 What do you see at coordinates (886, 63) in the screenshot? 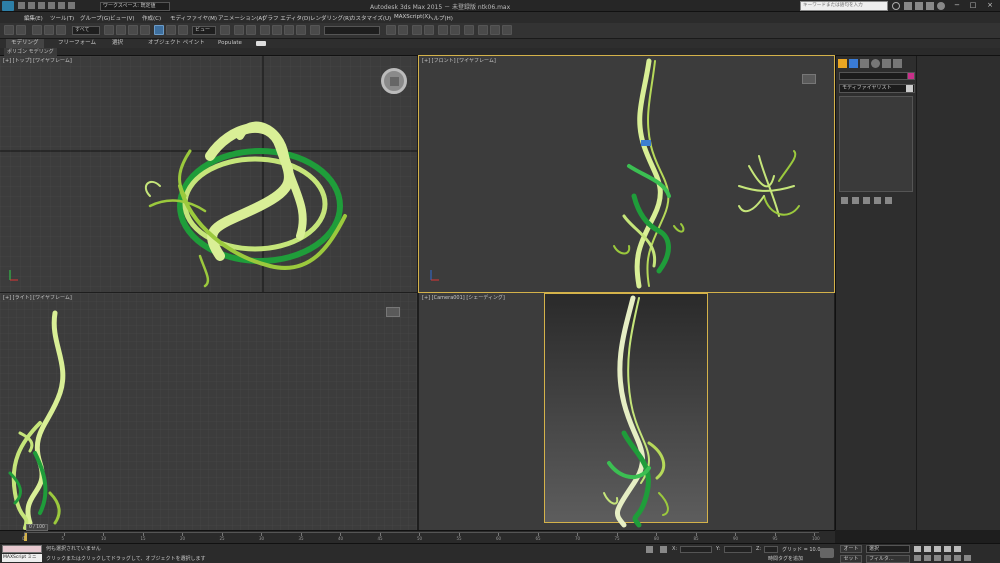
I see `display-tab-icon` at bounding box center [886, 63].